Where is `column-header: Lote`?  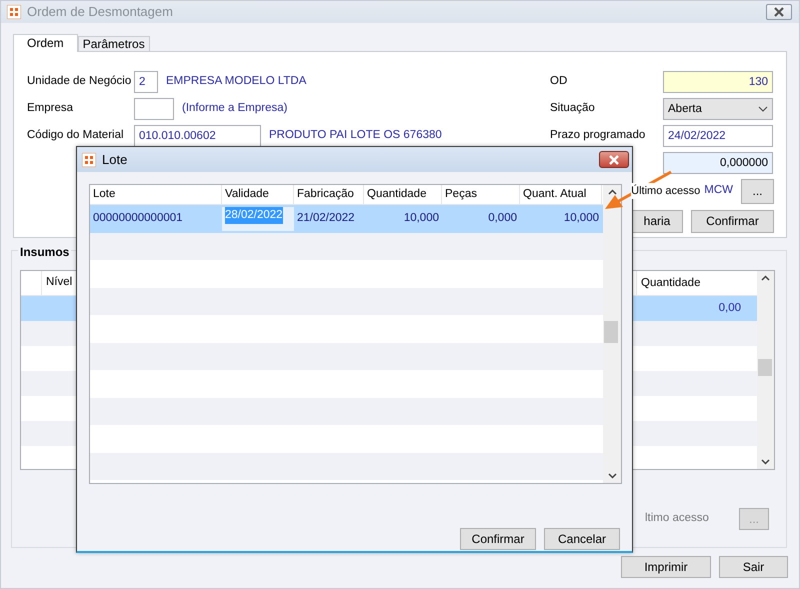
column-header: Lote is located at coordinates (156, 194).